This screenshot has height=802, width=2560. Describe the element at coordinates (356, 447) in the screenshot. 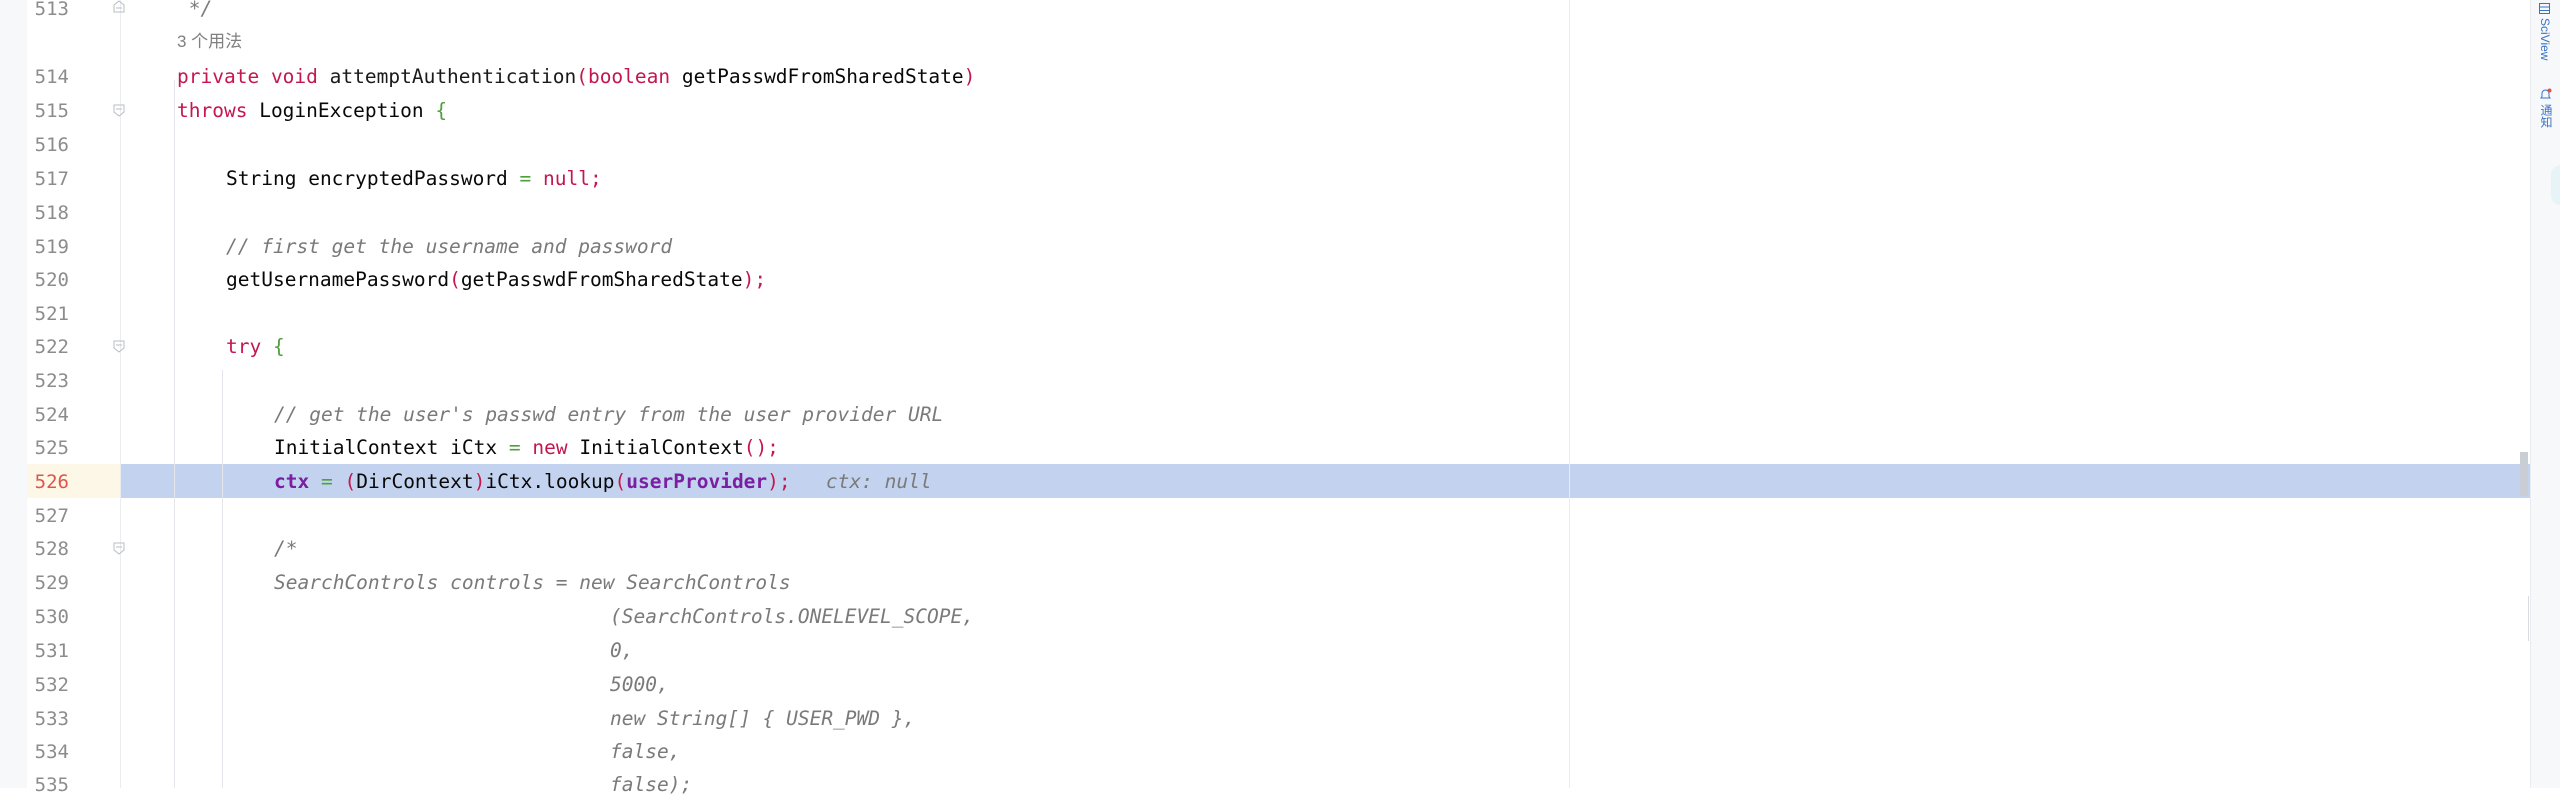

I see `type-name: InitialContext` at that location.